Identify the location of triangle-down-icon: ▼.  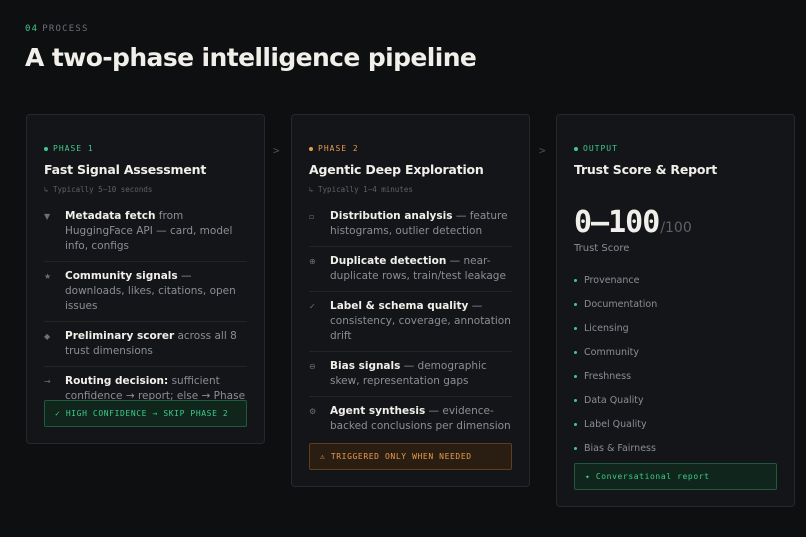
(47, 216).